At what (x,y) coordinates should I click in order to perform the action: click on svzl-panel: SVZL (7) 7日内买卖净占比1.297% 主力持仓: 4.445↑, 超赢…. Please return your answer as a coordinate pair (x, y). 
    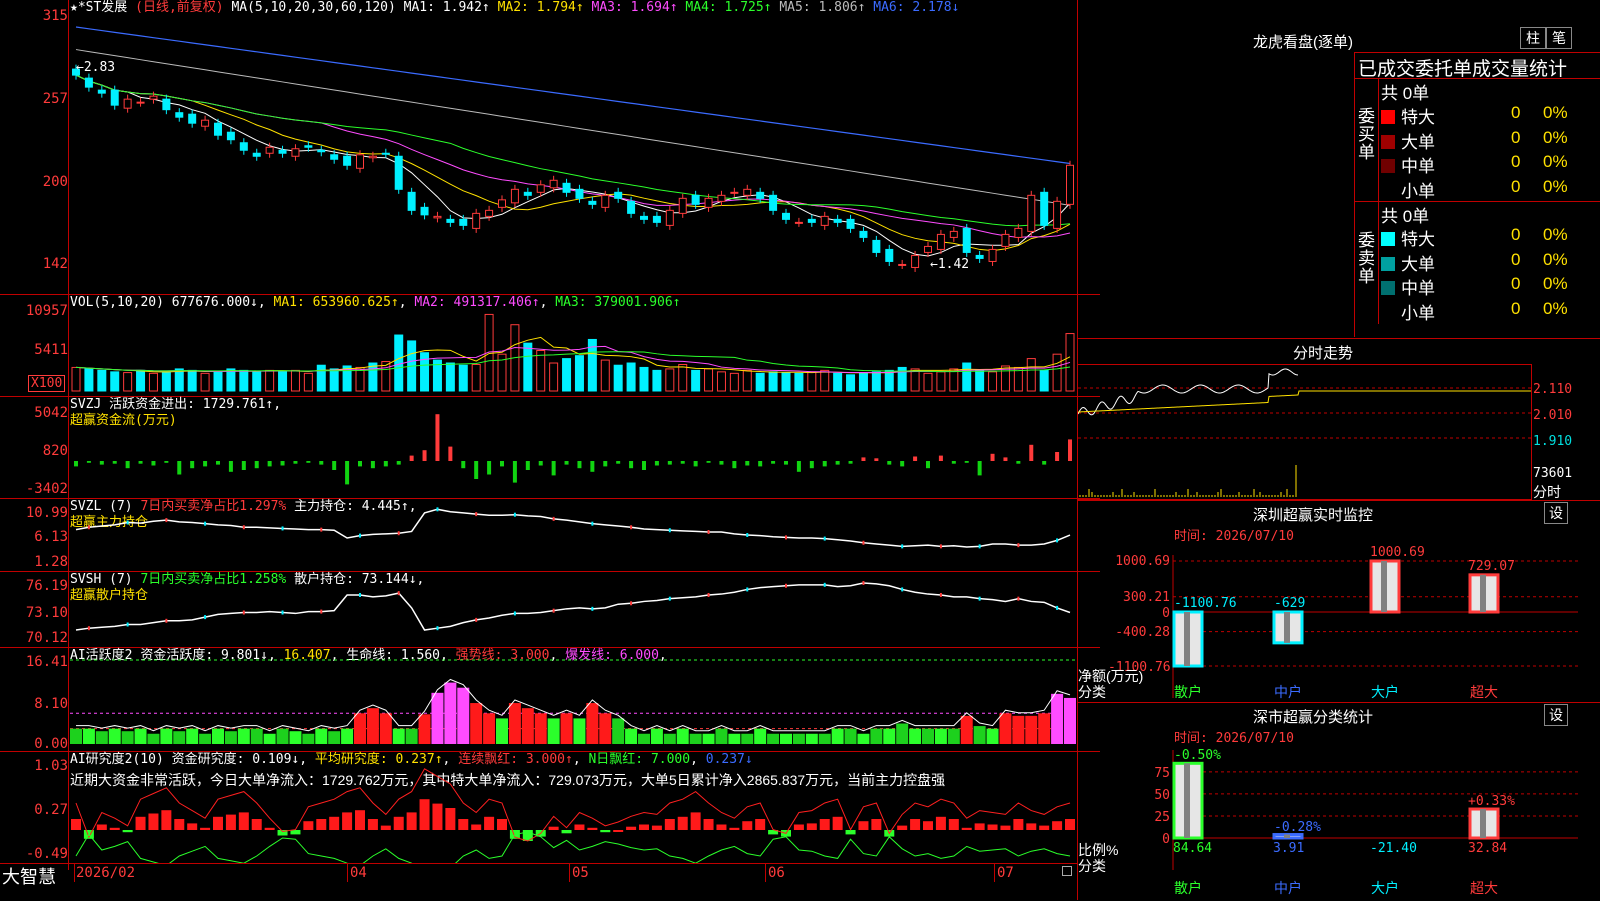
    Looking at the image, I should click on (550, 535).